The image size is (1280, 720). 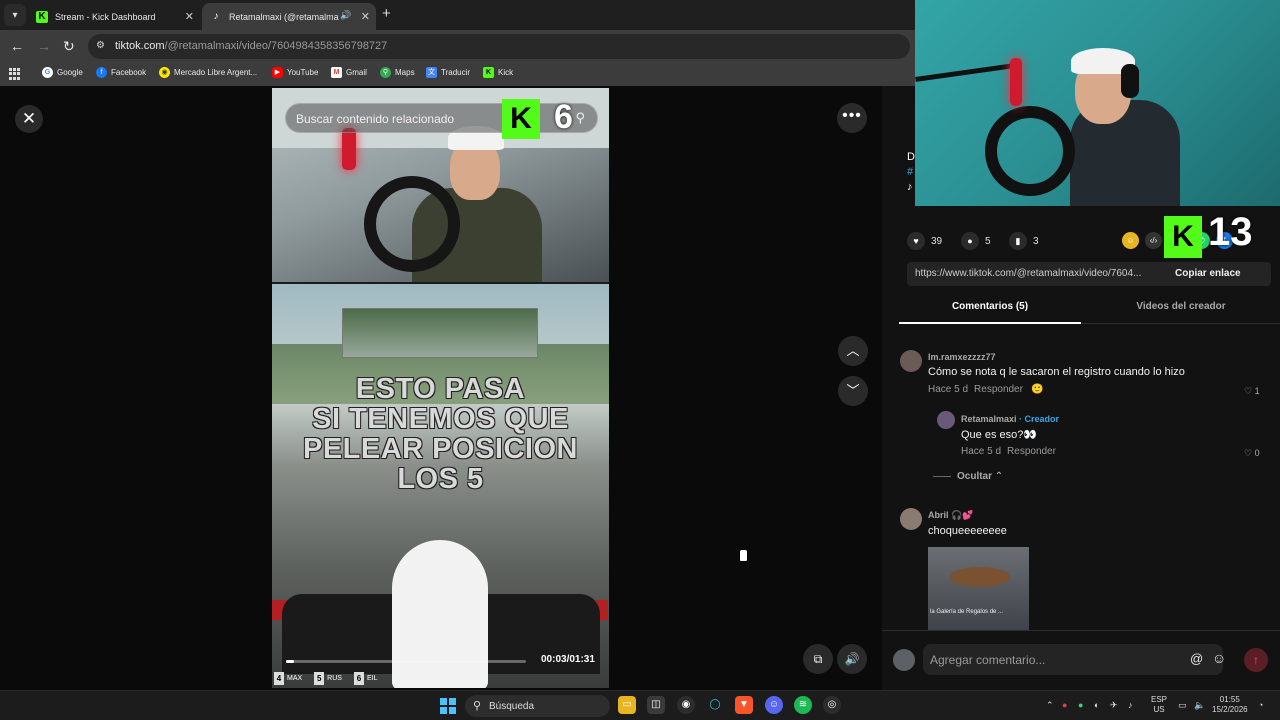 I want to click on comment-username: Abril 🎧💕, so click(x=950, y=515).